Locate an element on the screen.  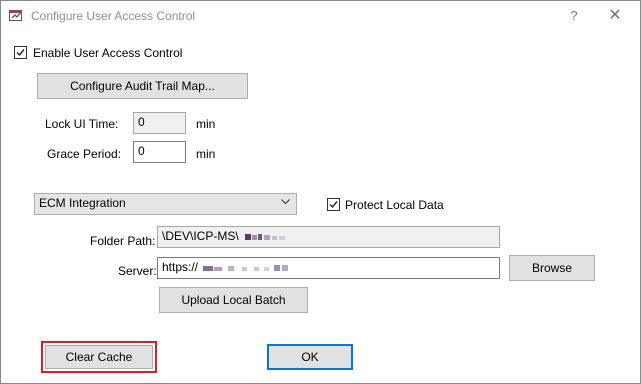
clear-cache-label: Clear Cache is located at coordinates (99, 357).